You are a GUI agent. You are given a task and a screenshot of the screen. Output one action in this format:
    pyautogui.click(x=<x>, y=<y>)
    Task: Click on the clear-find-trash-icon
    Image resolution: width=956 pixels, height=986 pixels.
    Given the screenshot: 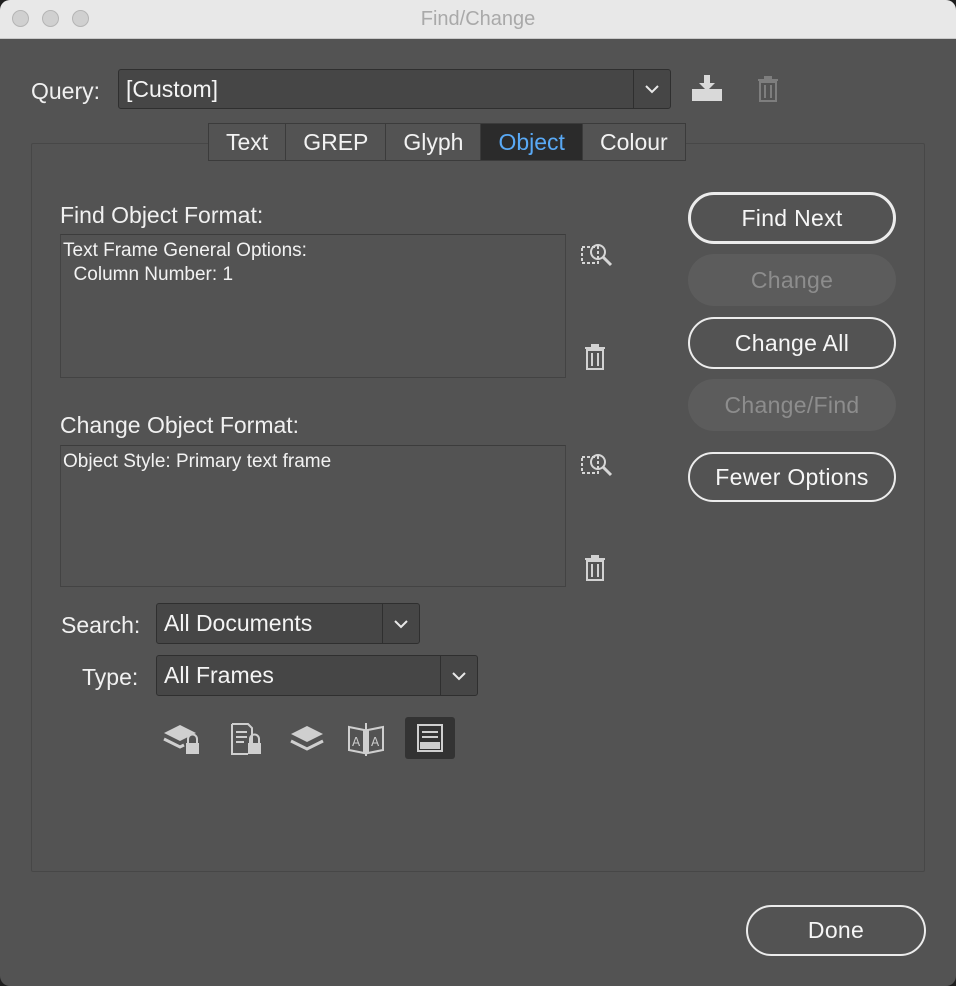 What is the action you would take?
    pyautogui.click(x=595, y=357)
    